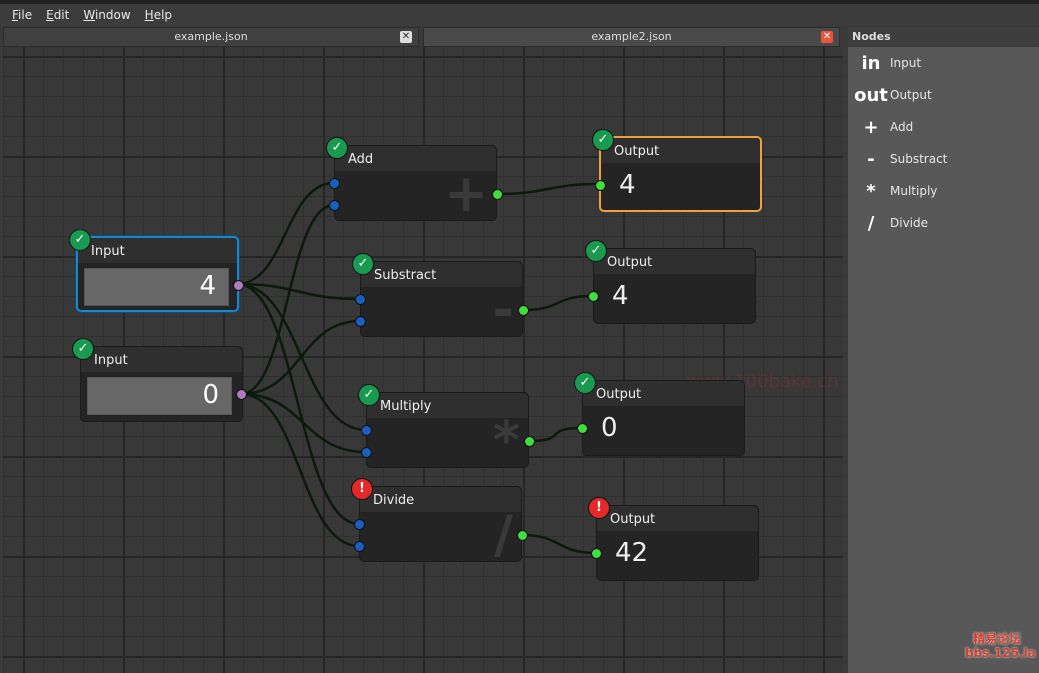  Describe the element at coordinates (466, 194) in the screenshot. I see `operator-add-icon: +` at that location.